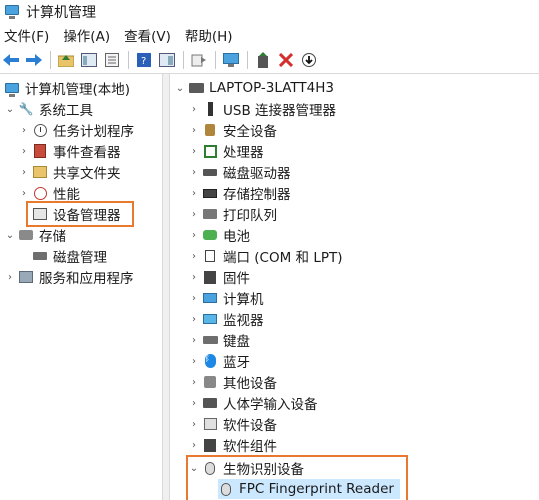  What do you see at coordinates (12, 12) in the screenshot?
I see `computer-management-icon` at bounding box center [12, 12].